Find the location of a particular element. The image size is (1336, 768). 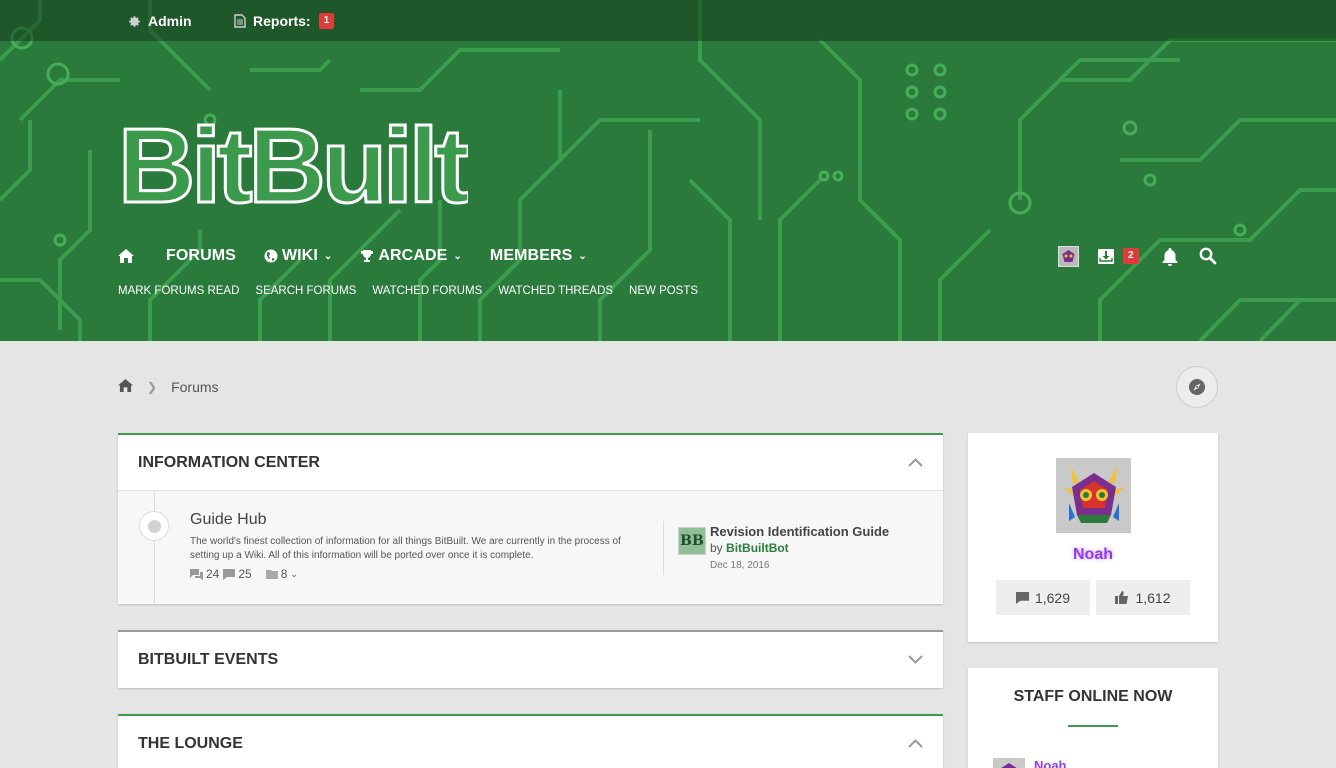

profile-username: Noah is located at coordinates (1093, 555).